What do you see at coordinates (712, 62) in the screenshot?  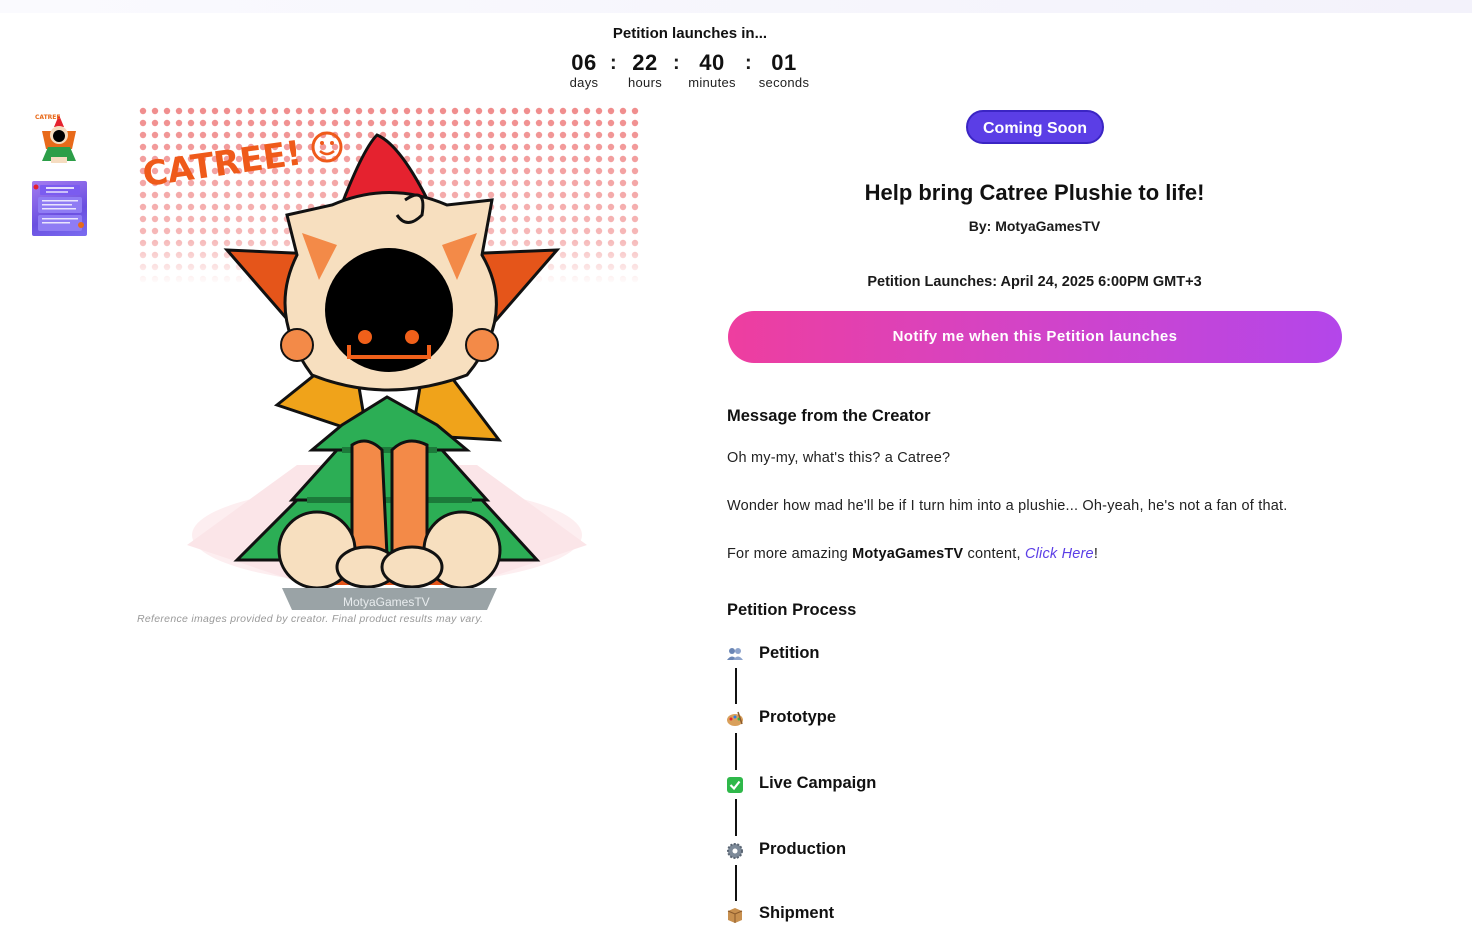 I see `countdown-minutes-value: 40` at bounding box center [712, 62].